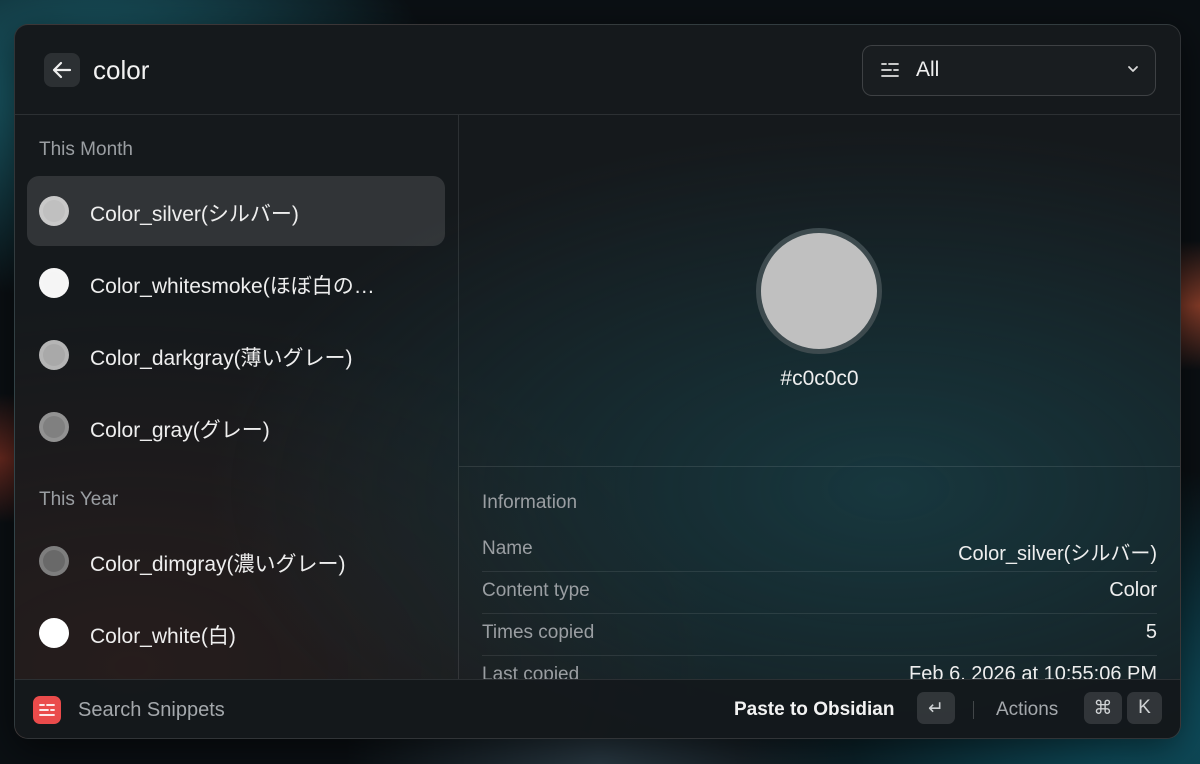  Describe the element at coordinates (1144, 708) in the screenshot. I see `k-key-hint: K` at that location.